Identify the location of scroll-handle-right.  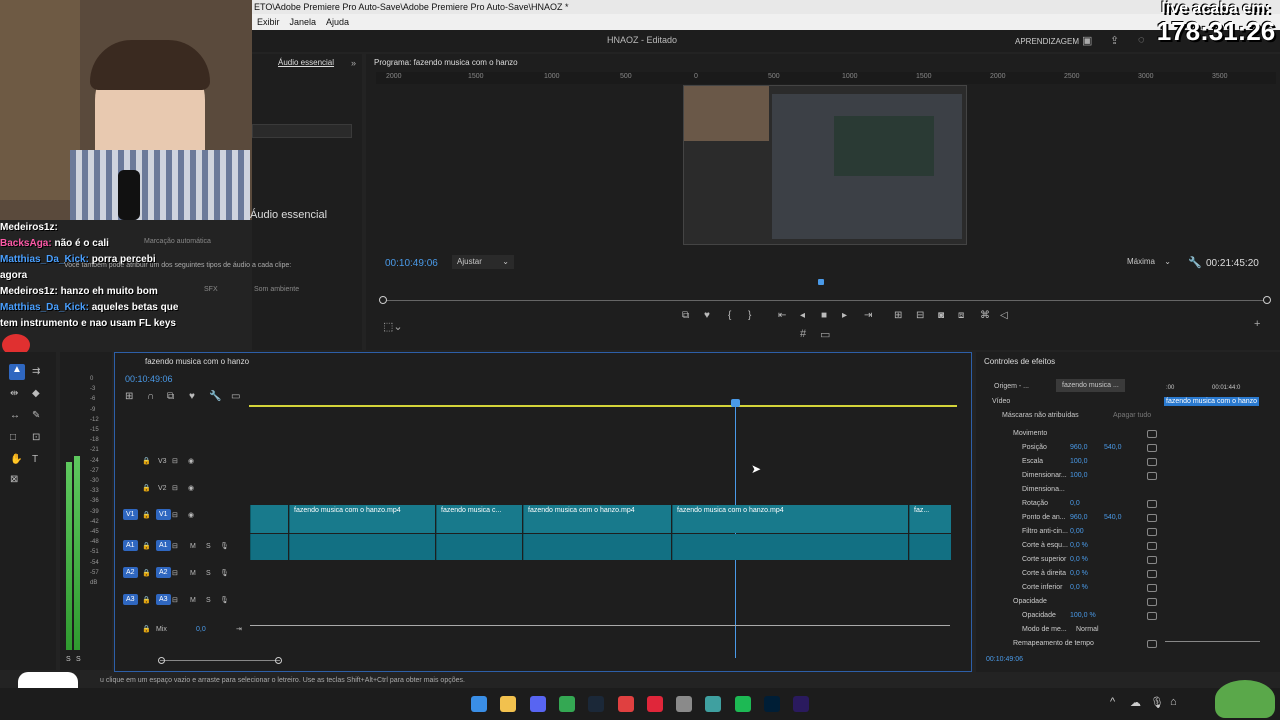
(278, 660).